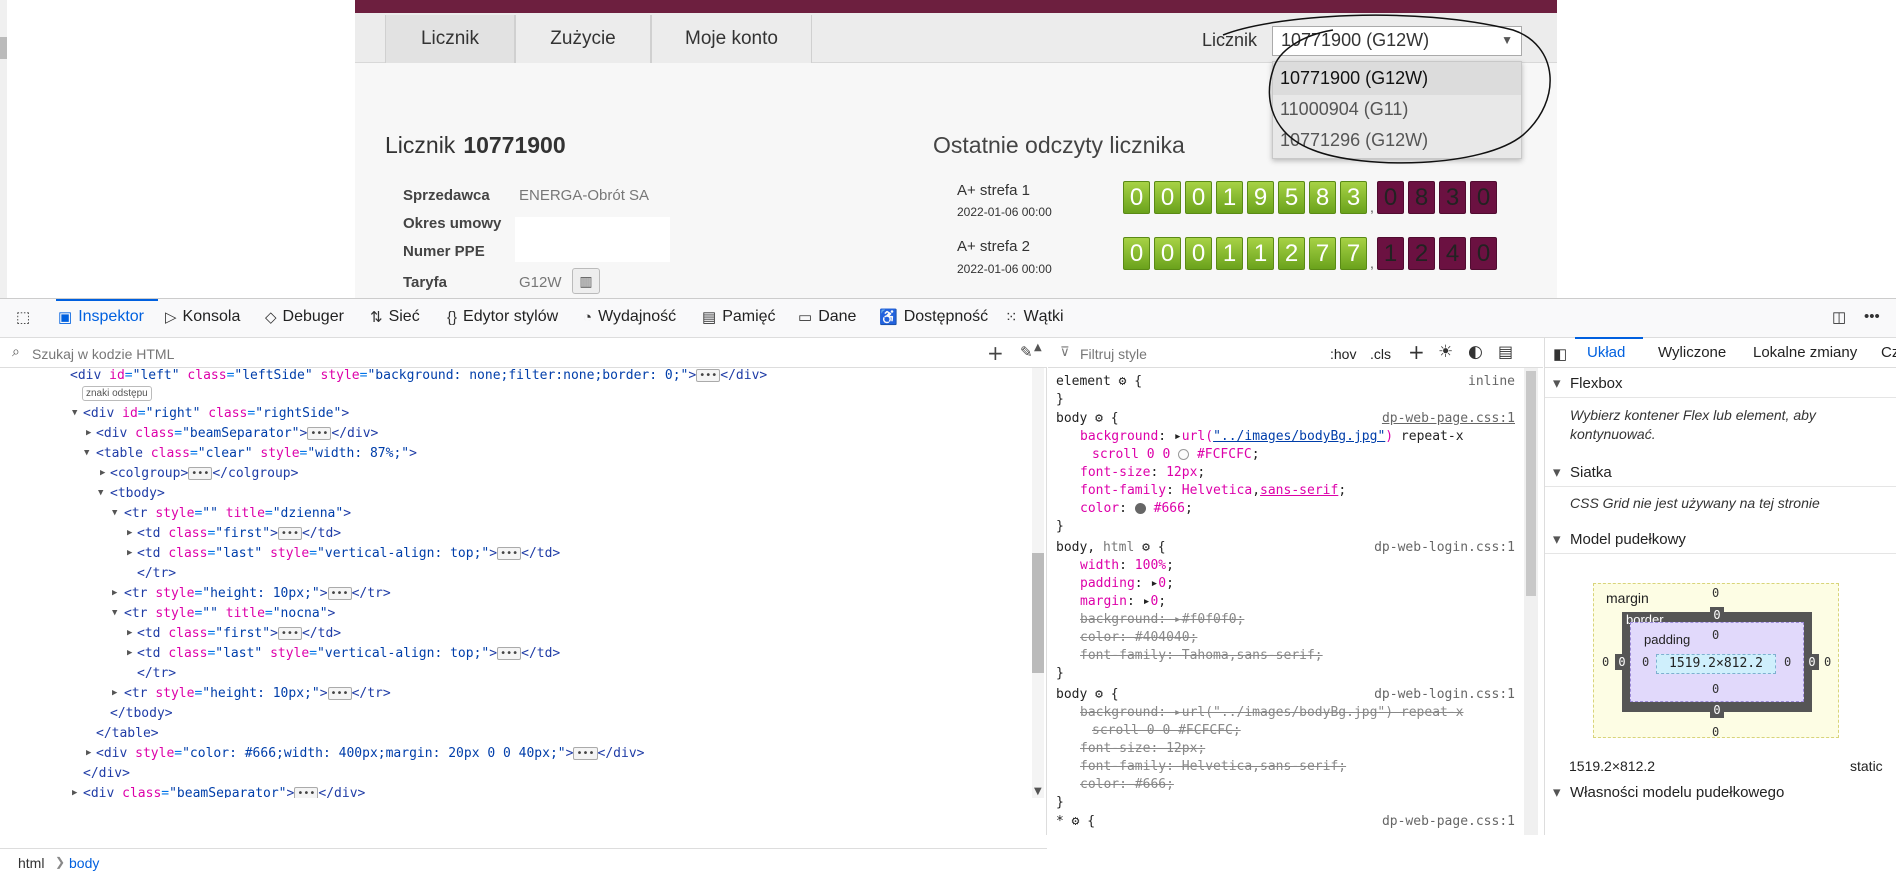 The width and height of the screenshot is (1896, 875). Describe the element at coordinates (1560, 354) in the screenshot. I see `toggle-sidebar-icon: ◧` at that location.